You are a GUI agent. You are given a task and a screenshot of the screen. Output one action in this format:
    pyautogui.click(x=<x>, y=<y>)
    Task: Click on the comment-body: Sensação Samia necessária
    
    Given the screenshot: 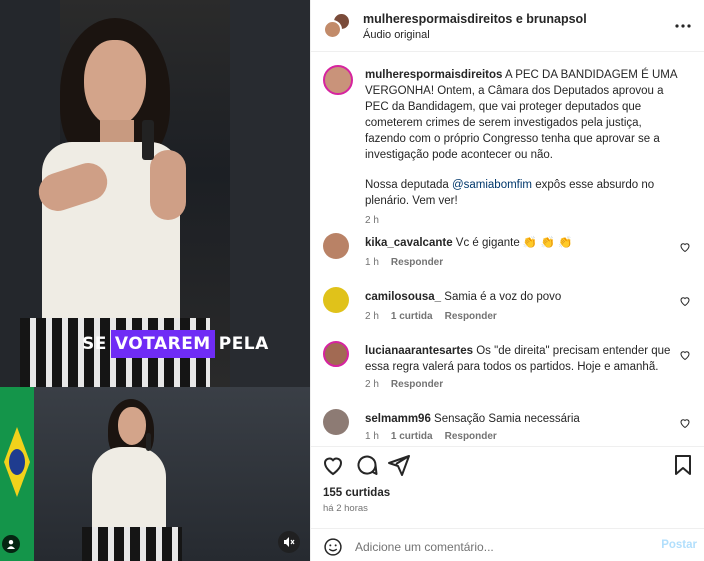 What is the action you would take?
    pyautogui.click(x=505, y=419)
    